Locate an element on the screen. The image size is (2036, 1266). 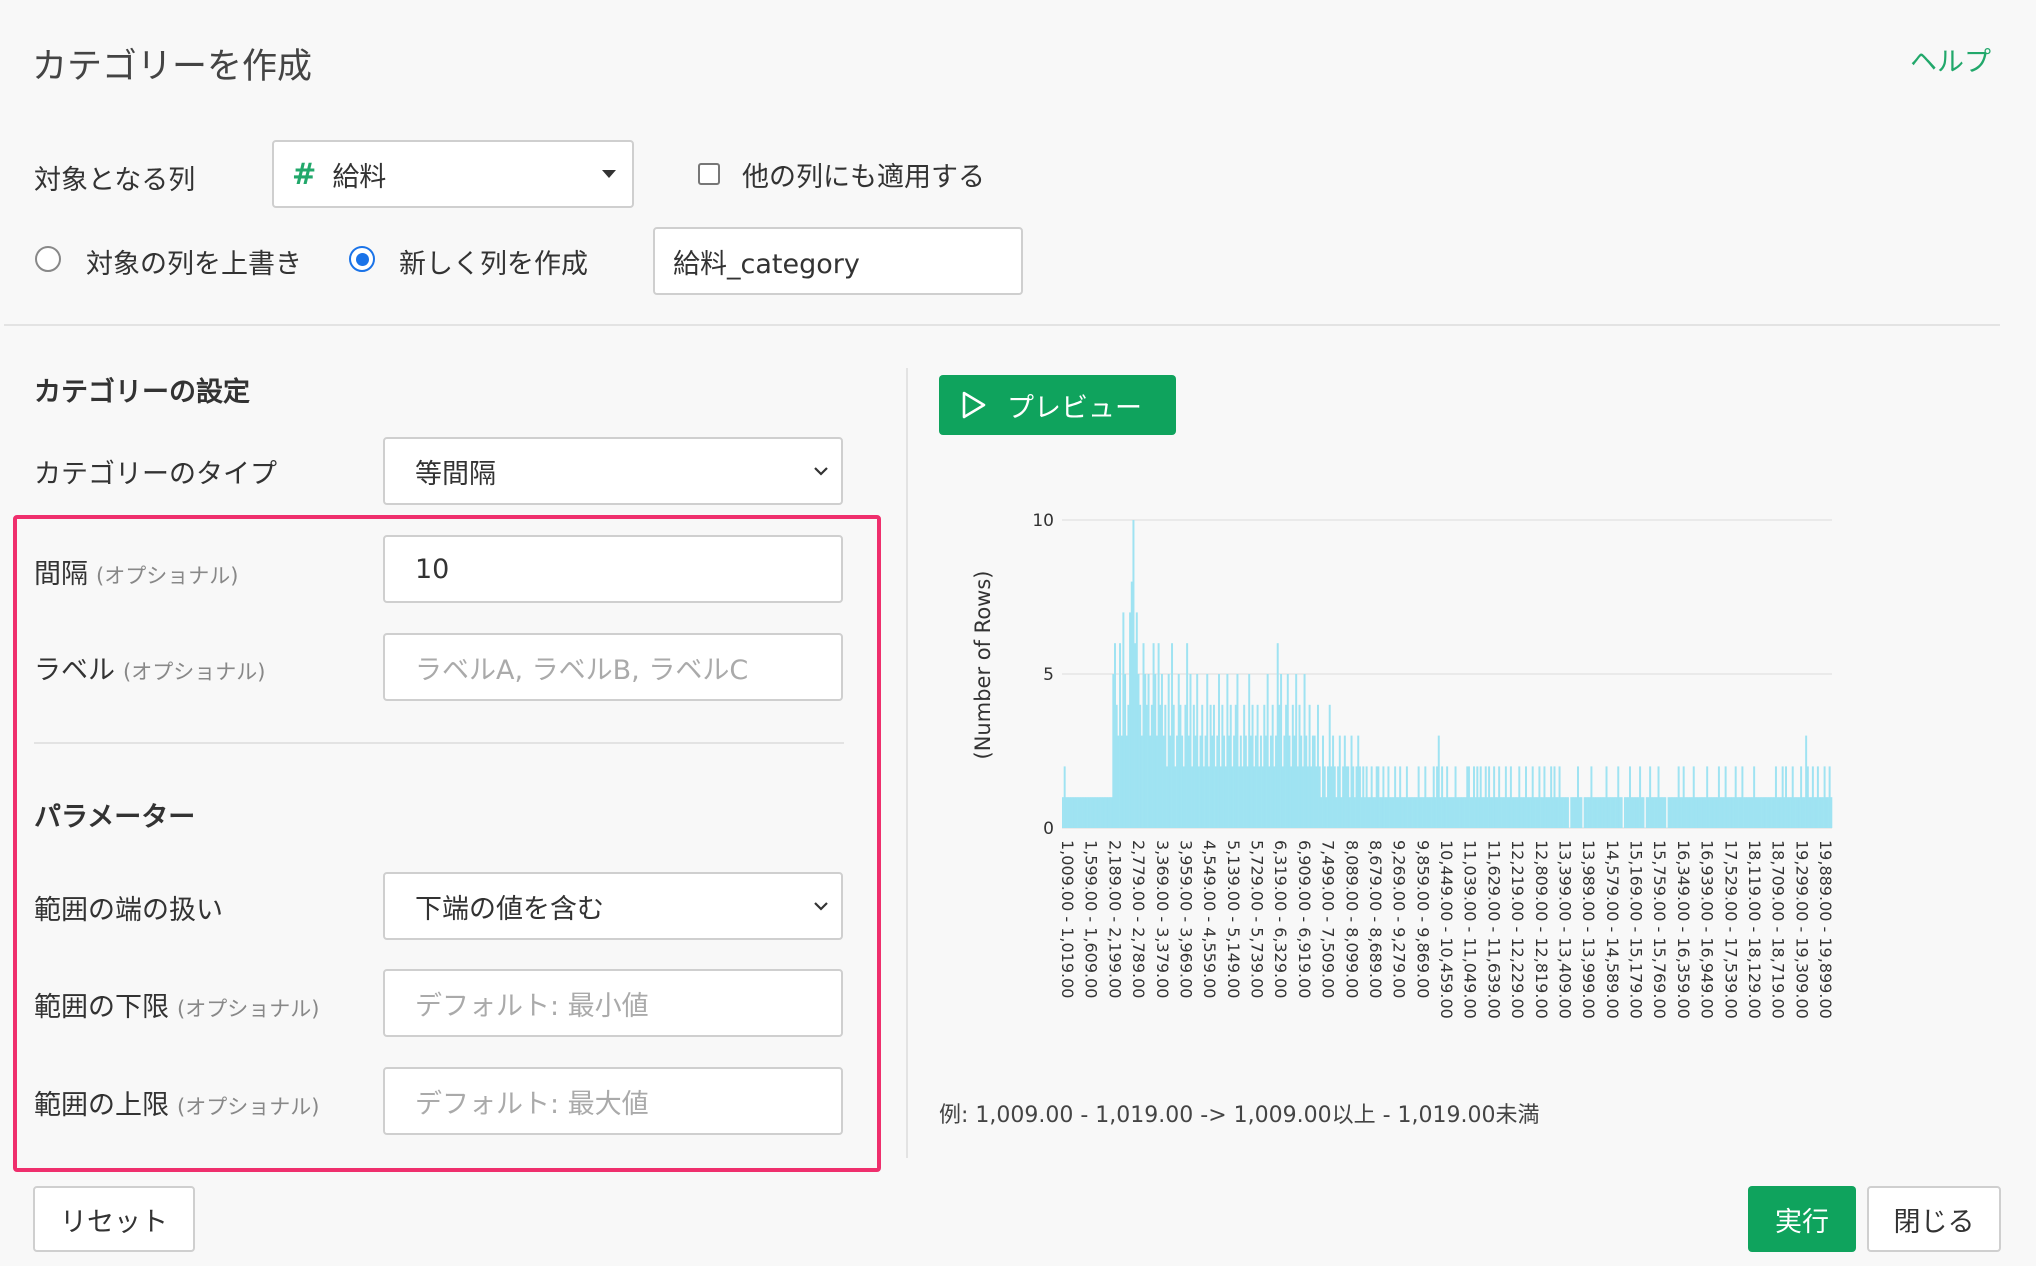
x-tick-label: 1,599.00 - 1,609.00 is located at coordinates (1091, 919).